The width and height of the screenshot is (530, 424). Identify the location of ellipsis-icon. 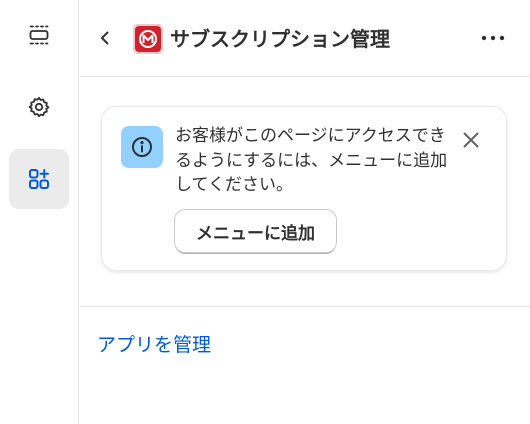
(493, 38).